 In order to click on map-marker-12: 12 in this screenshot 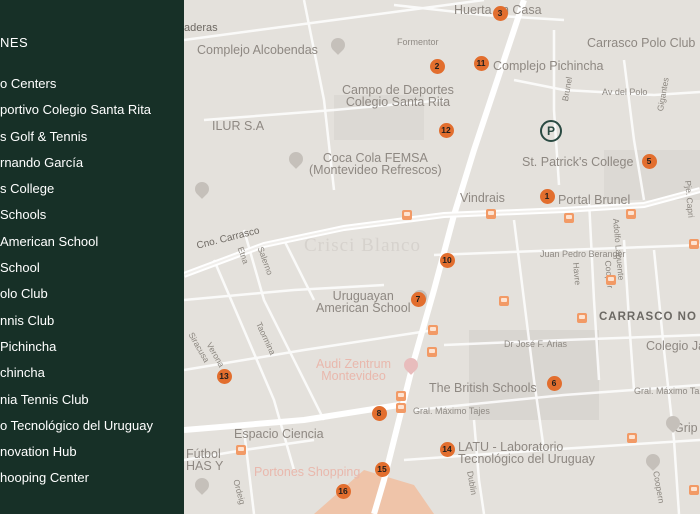, I will do `click(446, 130)`.